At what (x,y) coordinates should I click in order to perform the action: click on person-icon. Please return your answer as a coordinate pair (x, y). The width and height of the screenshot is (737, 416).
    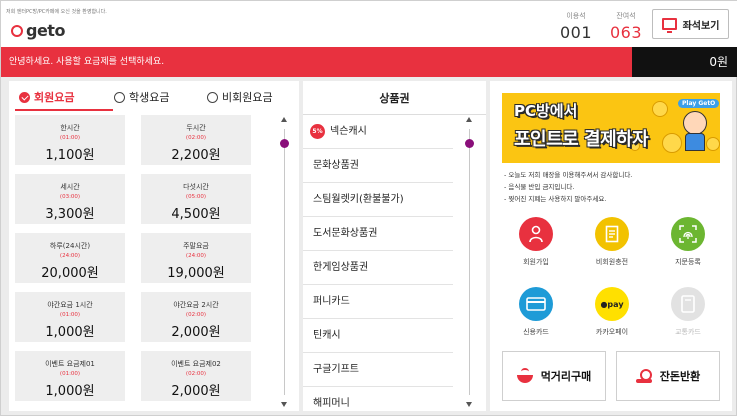
    Looking at the image, I should click on (536, 234).